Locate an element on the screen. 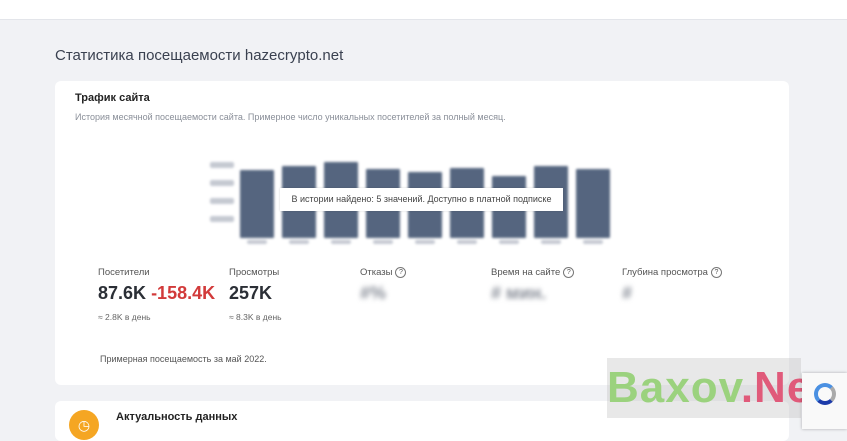 The height and width of the screenshot is (441, 847). depth-value: # is located at coordinates (627, 293).